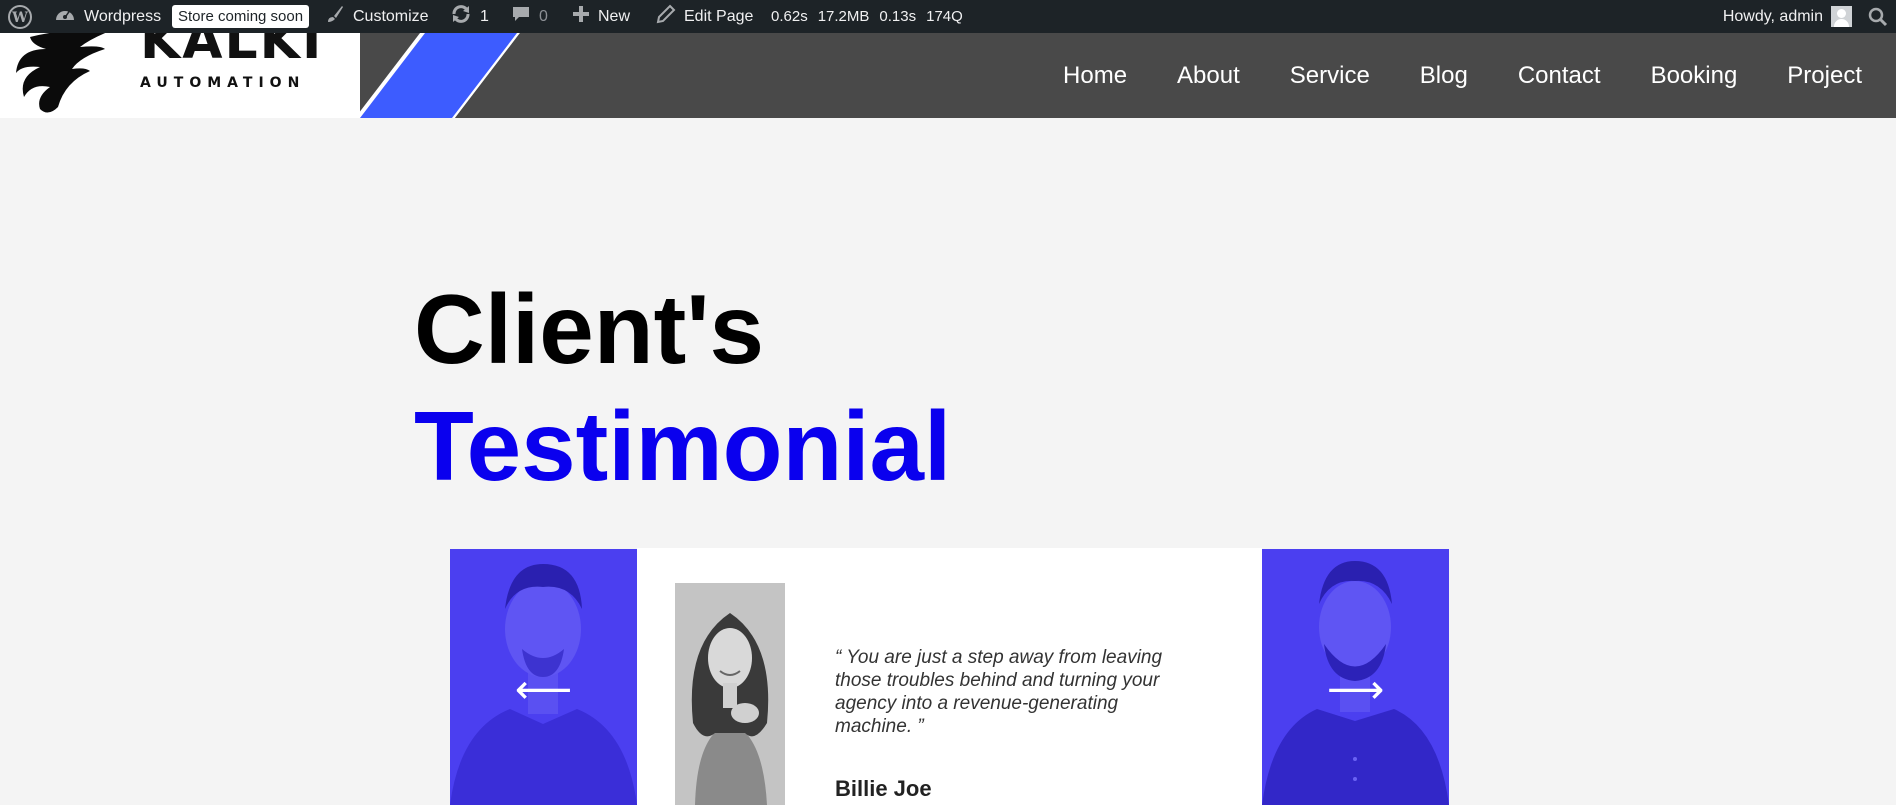  Describe the element at coordinates (589, 329) in the screenshot. I see `section-heading-line1: Client's` at that location.